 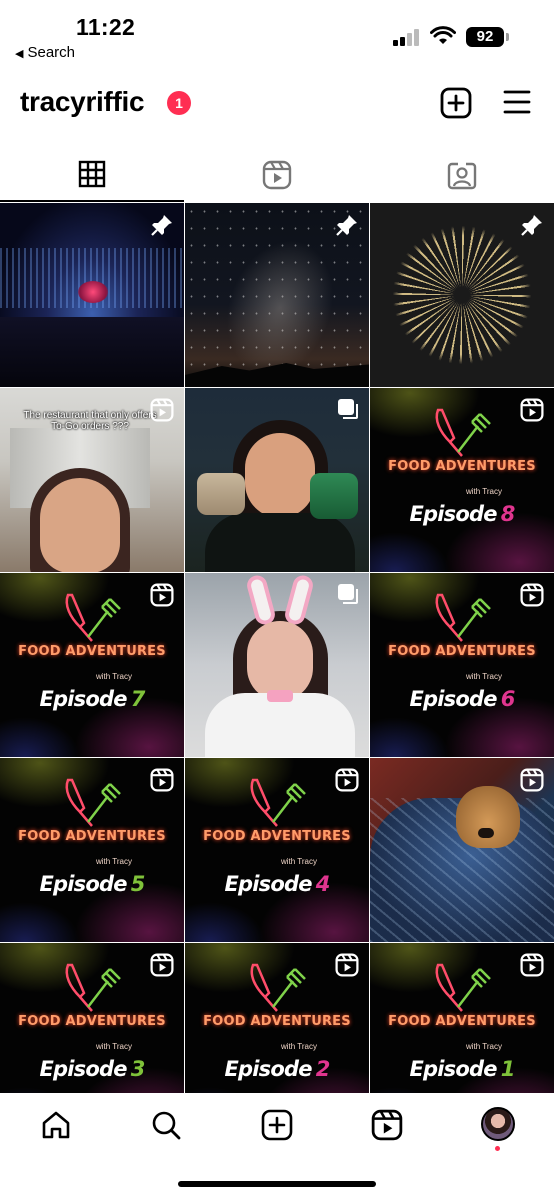 I want to click on episode-title: Episode 5, so click(x=92, y=884).